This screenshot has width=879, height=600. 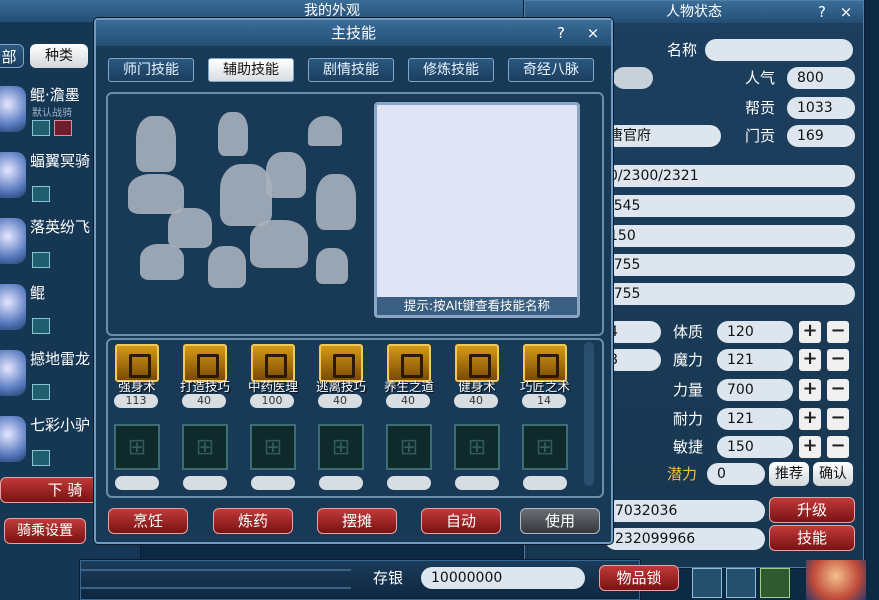 I want to click on constitution-label: 体质, so click(x=688, y=332).